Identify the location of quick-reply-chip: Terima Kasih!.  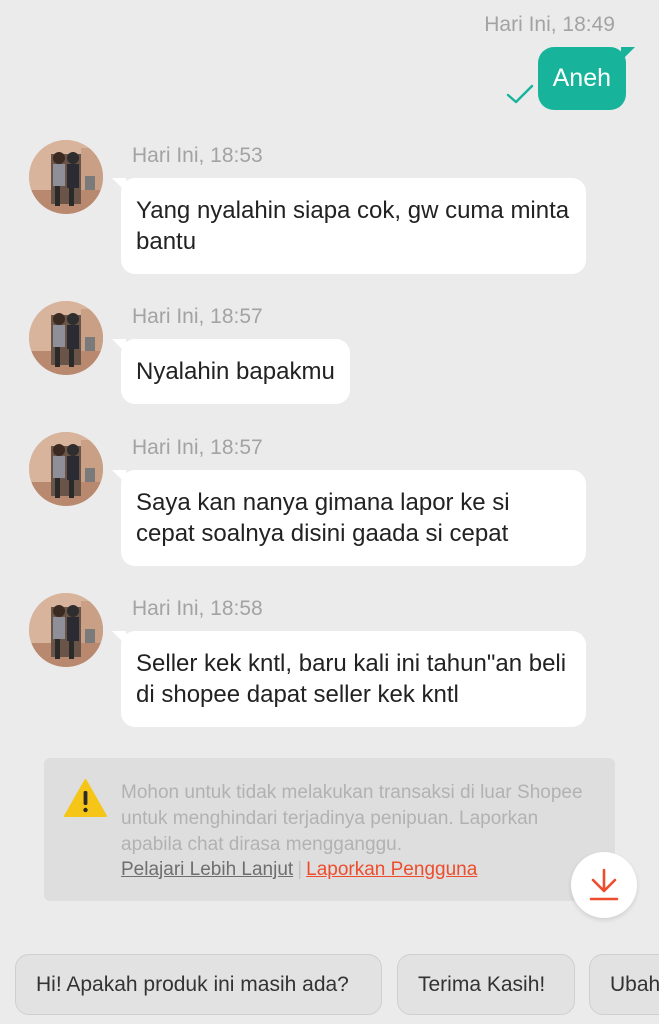
(486, 984).